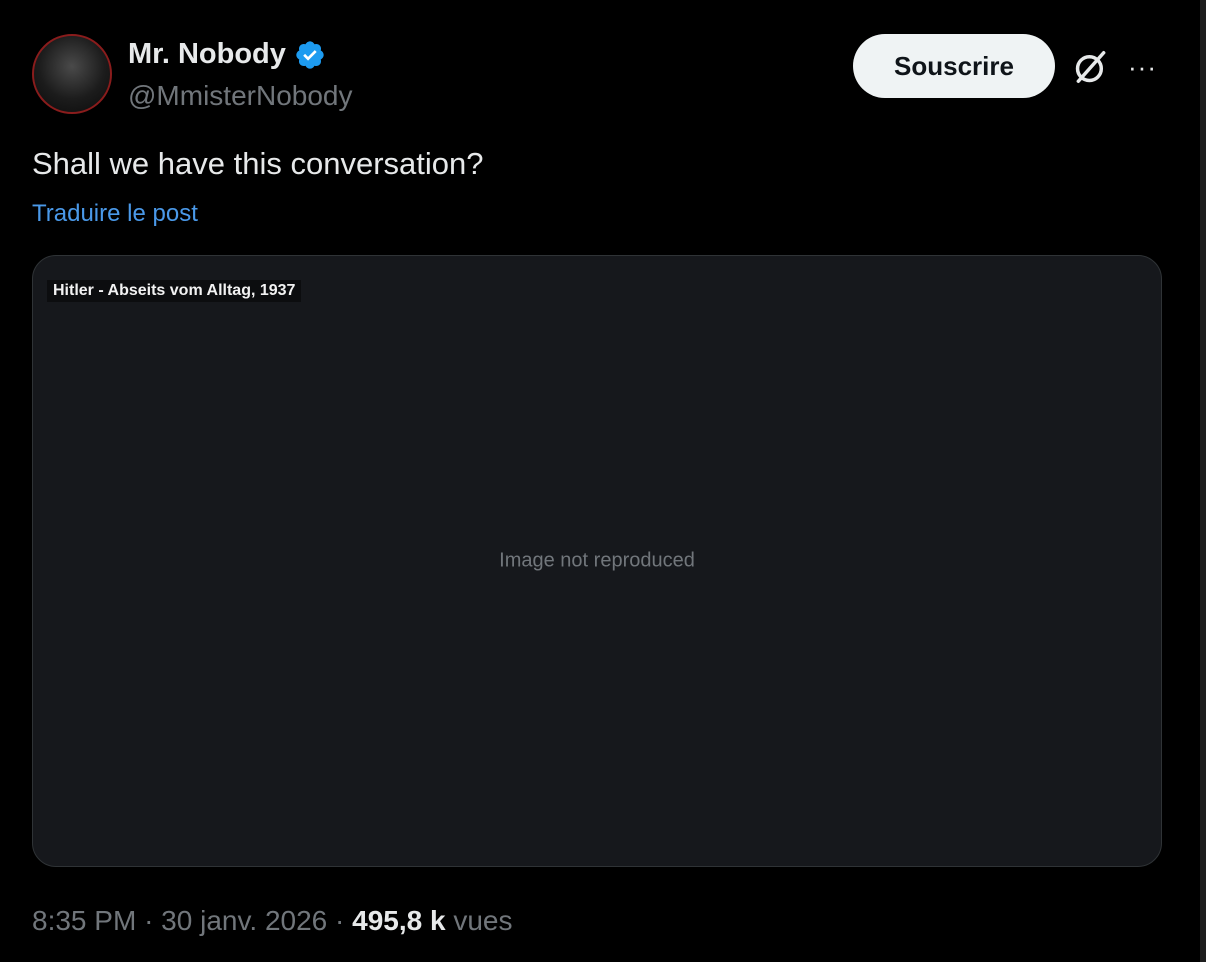  I want to click on media-caption: Hitler - Abseits vom Alltag, 1937, so click(174, 291).